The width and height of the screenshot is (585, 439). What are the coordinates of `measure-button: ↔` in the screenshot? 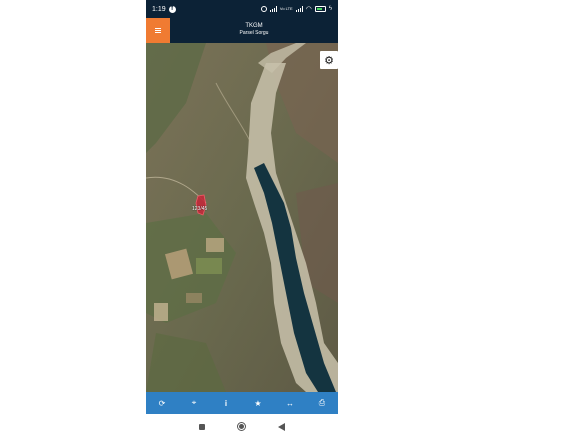 It's located at (290, 403).